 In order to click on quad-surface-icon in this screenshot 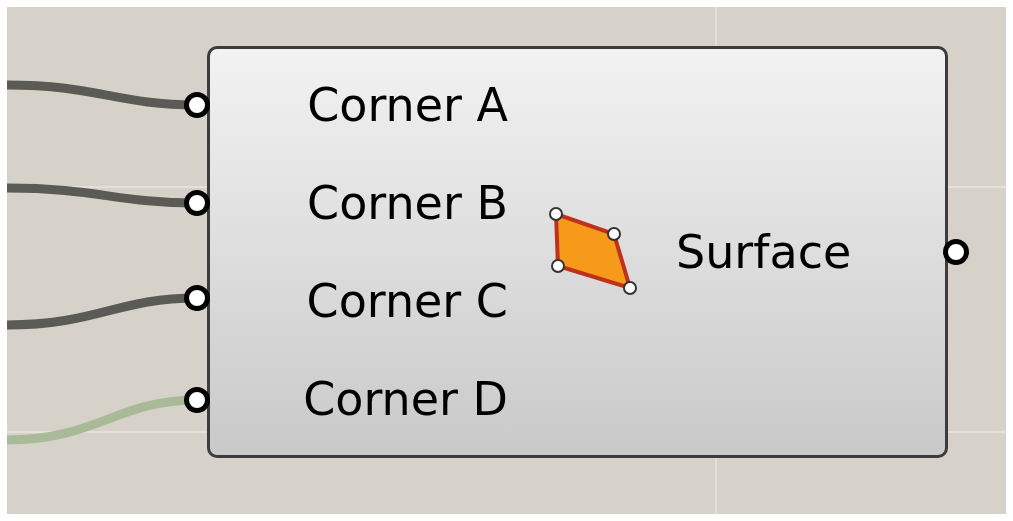, I will do `click(594, 252)`.